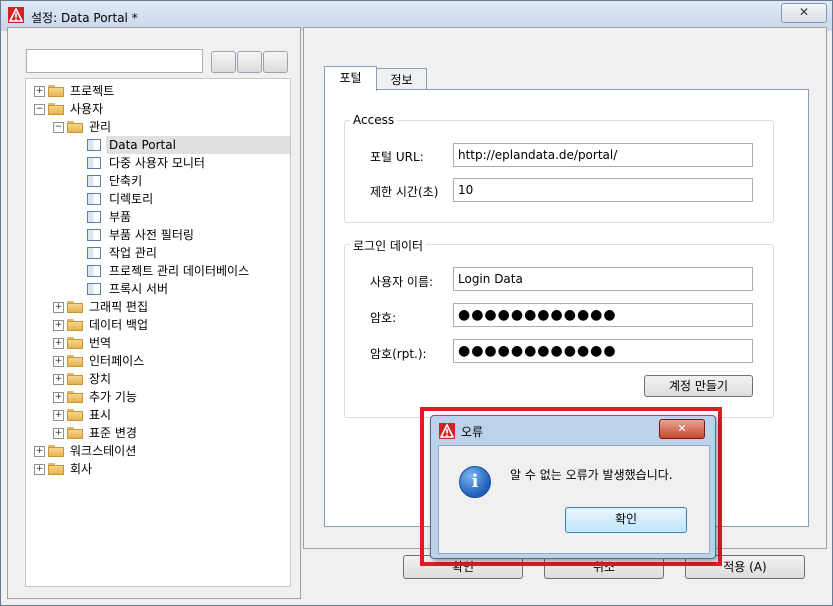  Describe the element at coordinates (120, 217) in the screenshot. I see `tree-item-label: 부품` at that location.